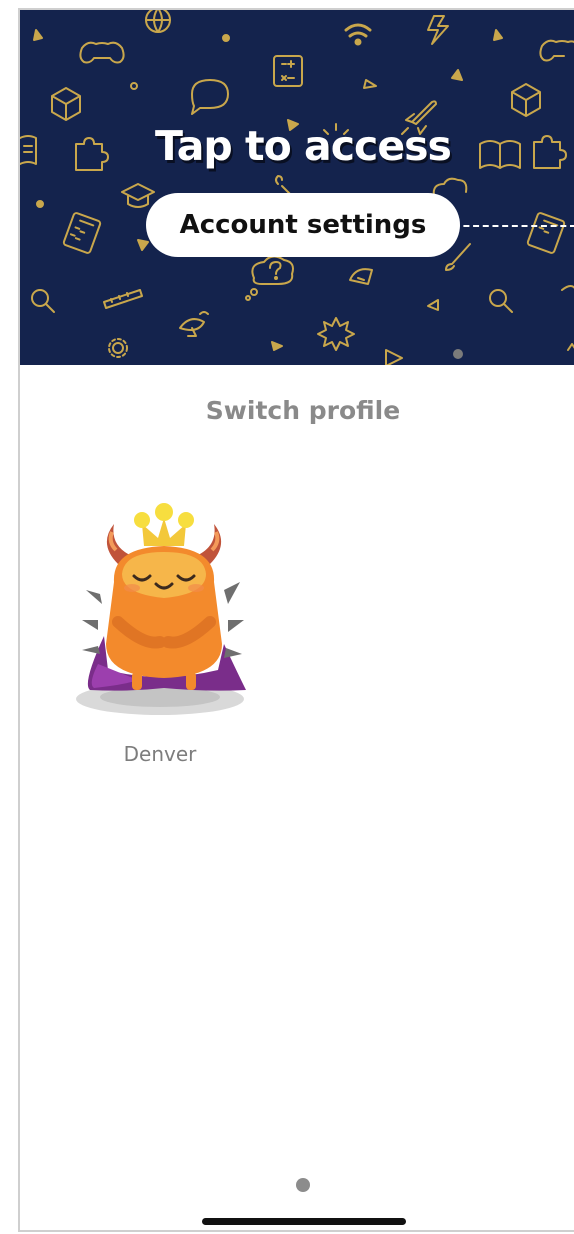 The image size is (574, 1234). Describe the element at coordinates (361, 276) in the screenshot. I see `protractor-icon` at that location.